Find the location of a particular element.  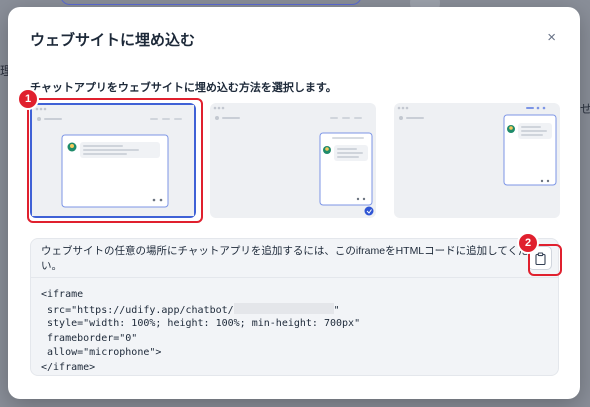

code-line: </iframe> is located at coordinates (68, 367).